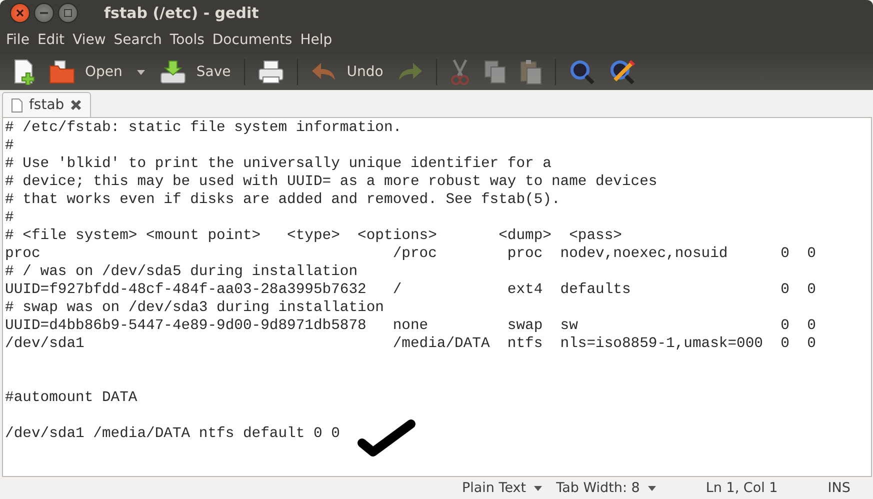  What do you see at coordinates (47, 104) in the screenshot?
I see `document-tab: fstab` at bounding box center [47, 104].